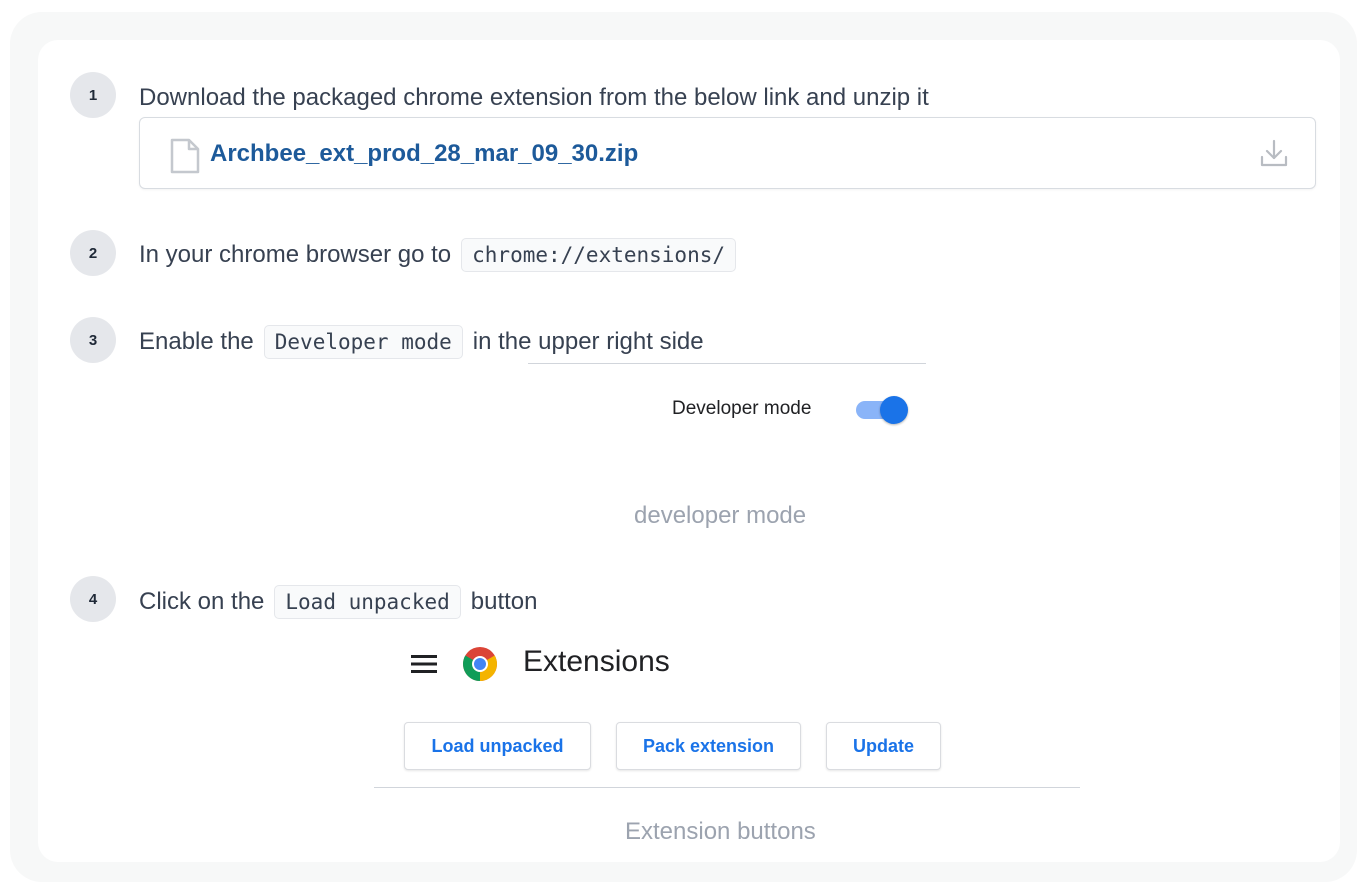  I want to click on extensions-title: Extensions, so click(596, 661).